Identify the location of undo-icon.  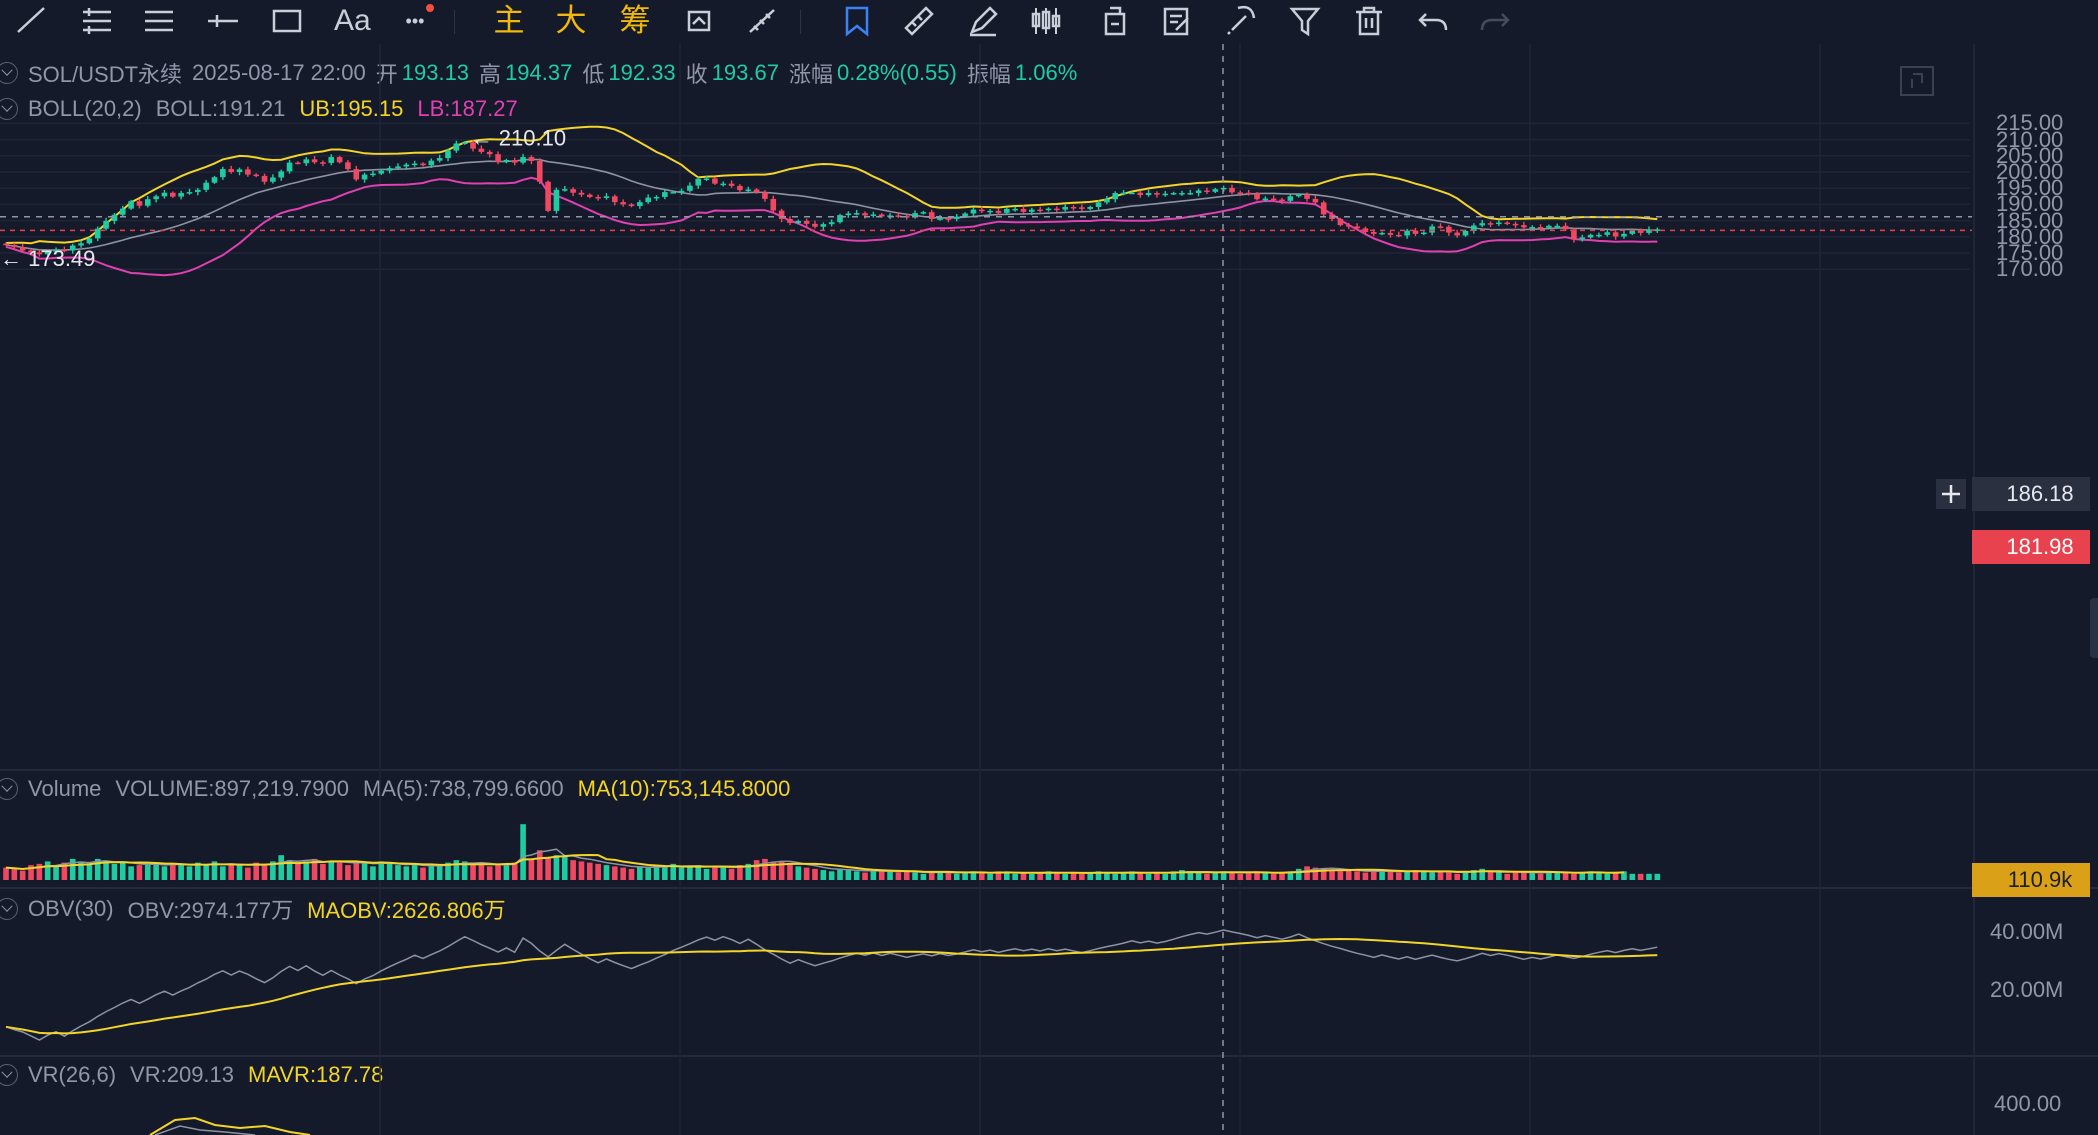
(1433, 21).